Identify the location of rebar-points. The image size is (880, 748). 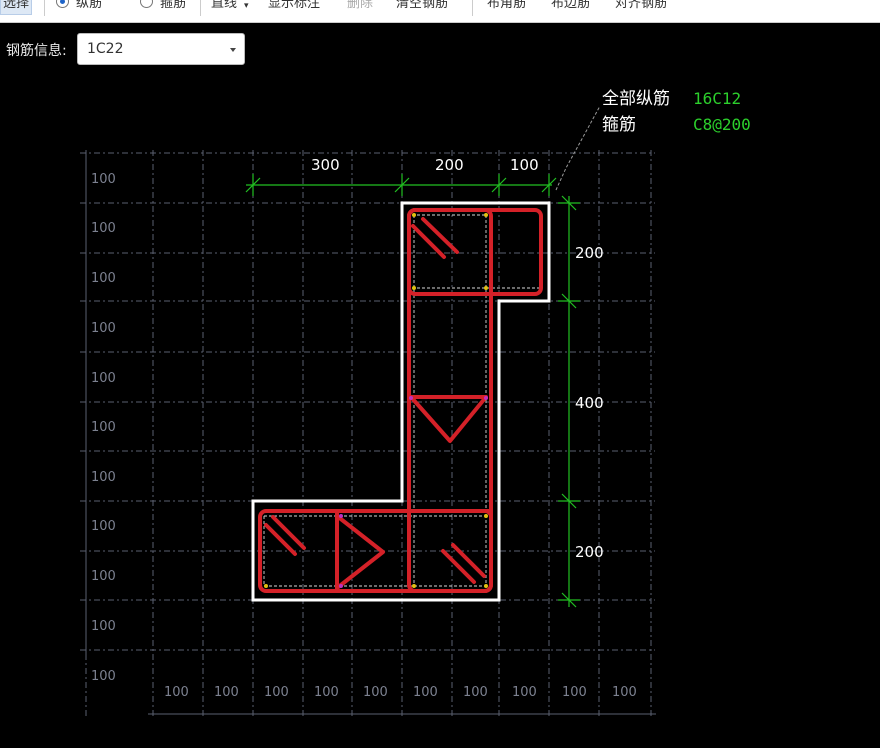
(376, 400).